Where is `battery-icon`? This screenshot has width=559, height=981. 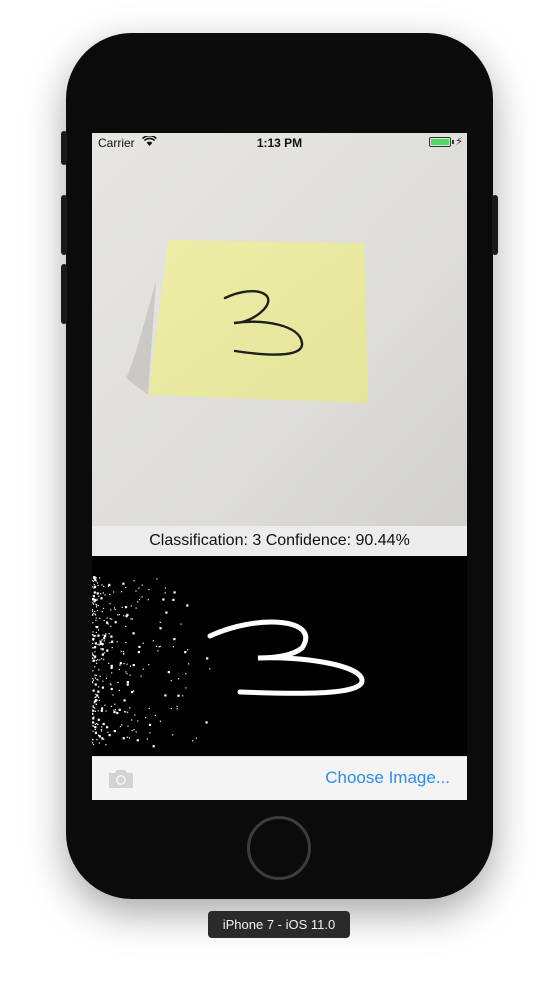 battery-icon is located at coordinates (440, 142).